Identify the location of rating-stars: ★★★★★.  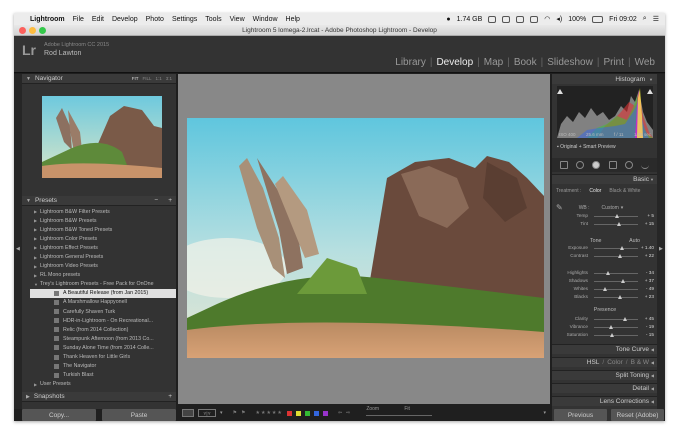
(268, 413).